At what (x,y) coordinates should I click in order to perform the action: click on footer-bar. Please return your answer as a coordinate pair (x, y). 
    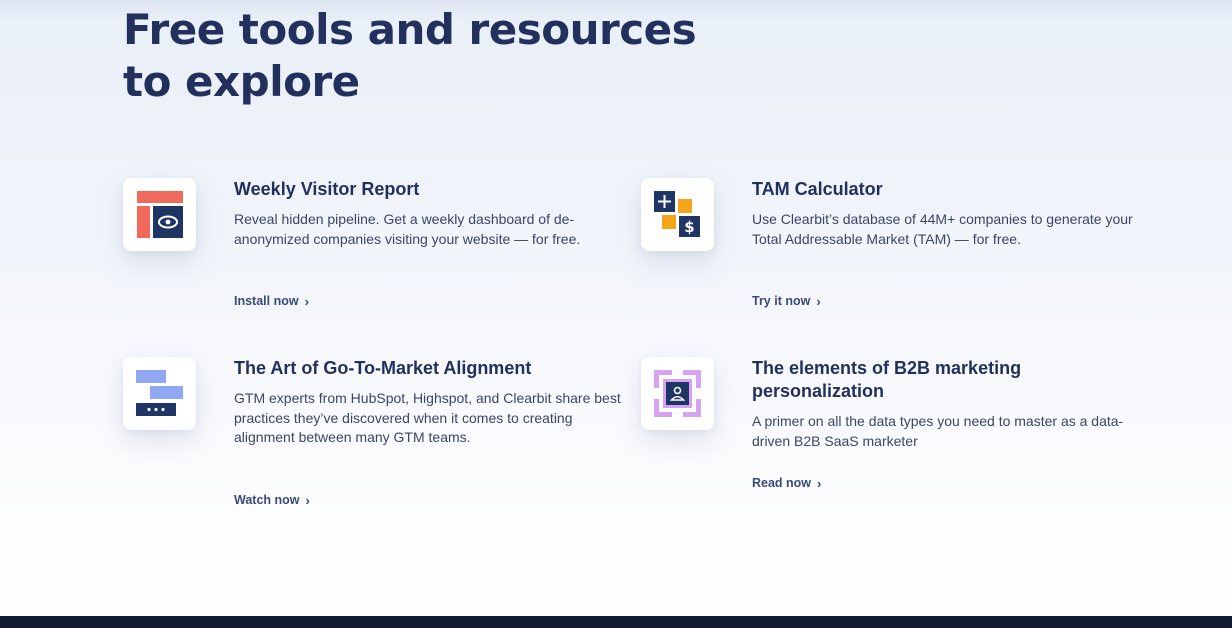
    Looking at the image, I should click on (616, 622).